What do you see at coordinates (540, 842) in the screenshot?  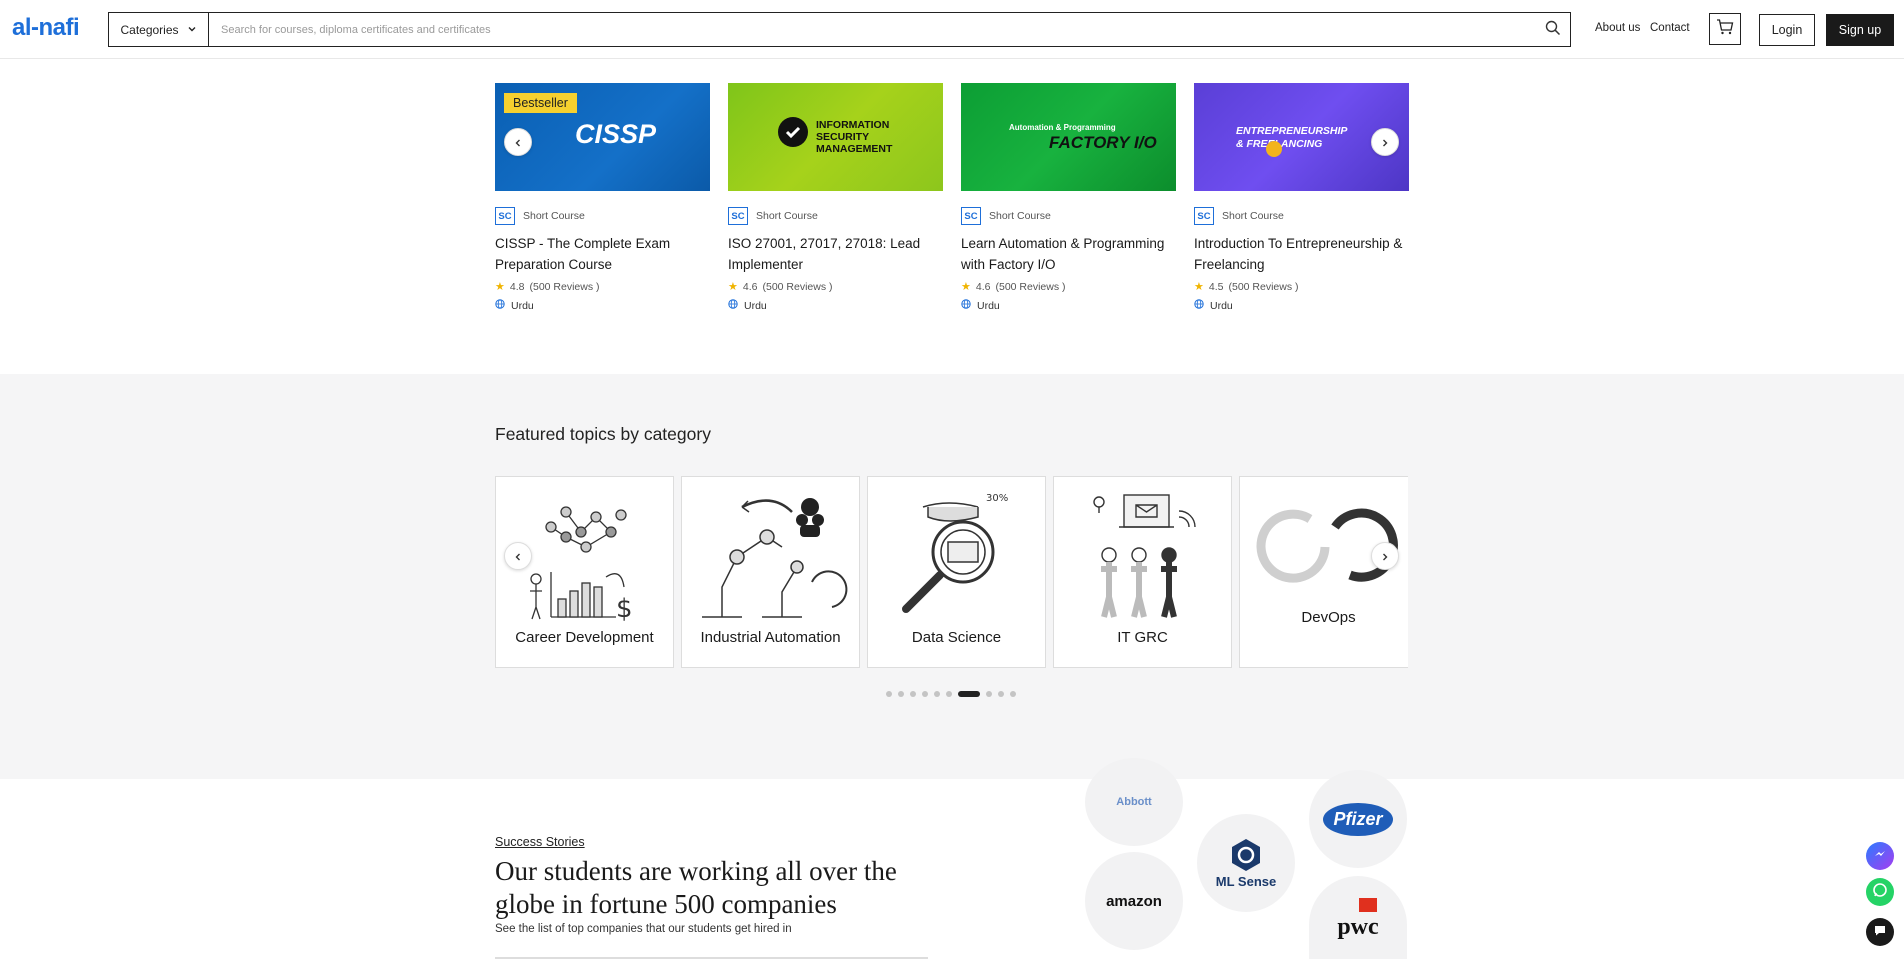 I see `success-stories-link: Success Stories` at bounding box center [540, 842].